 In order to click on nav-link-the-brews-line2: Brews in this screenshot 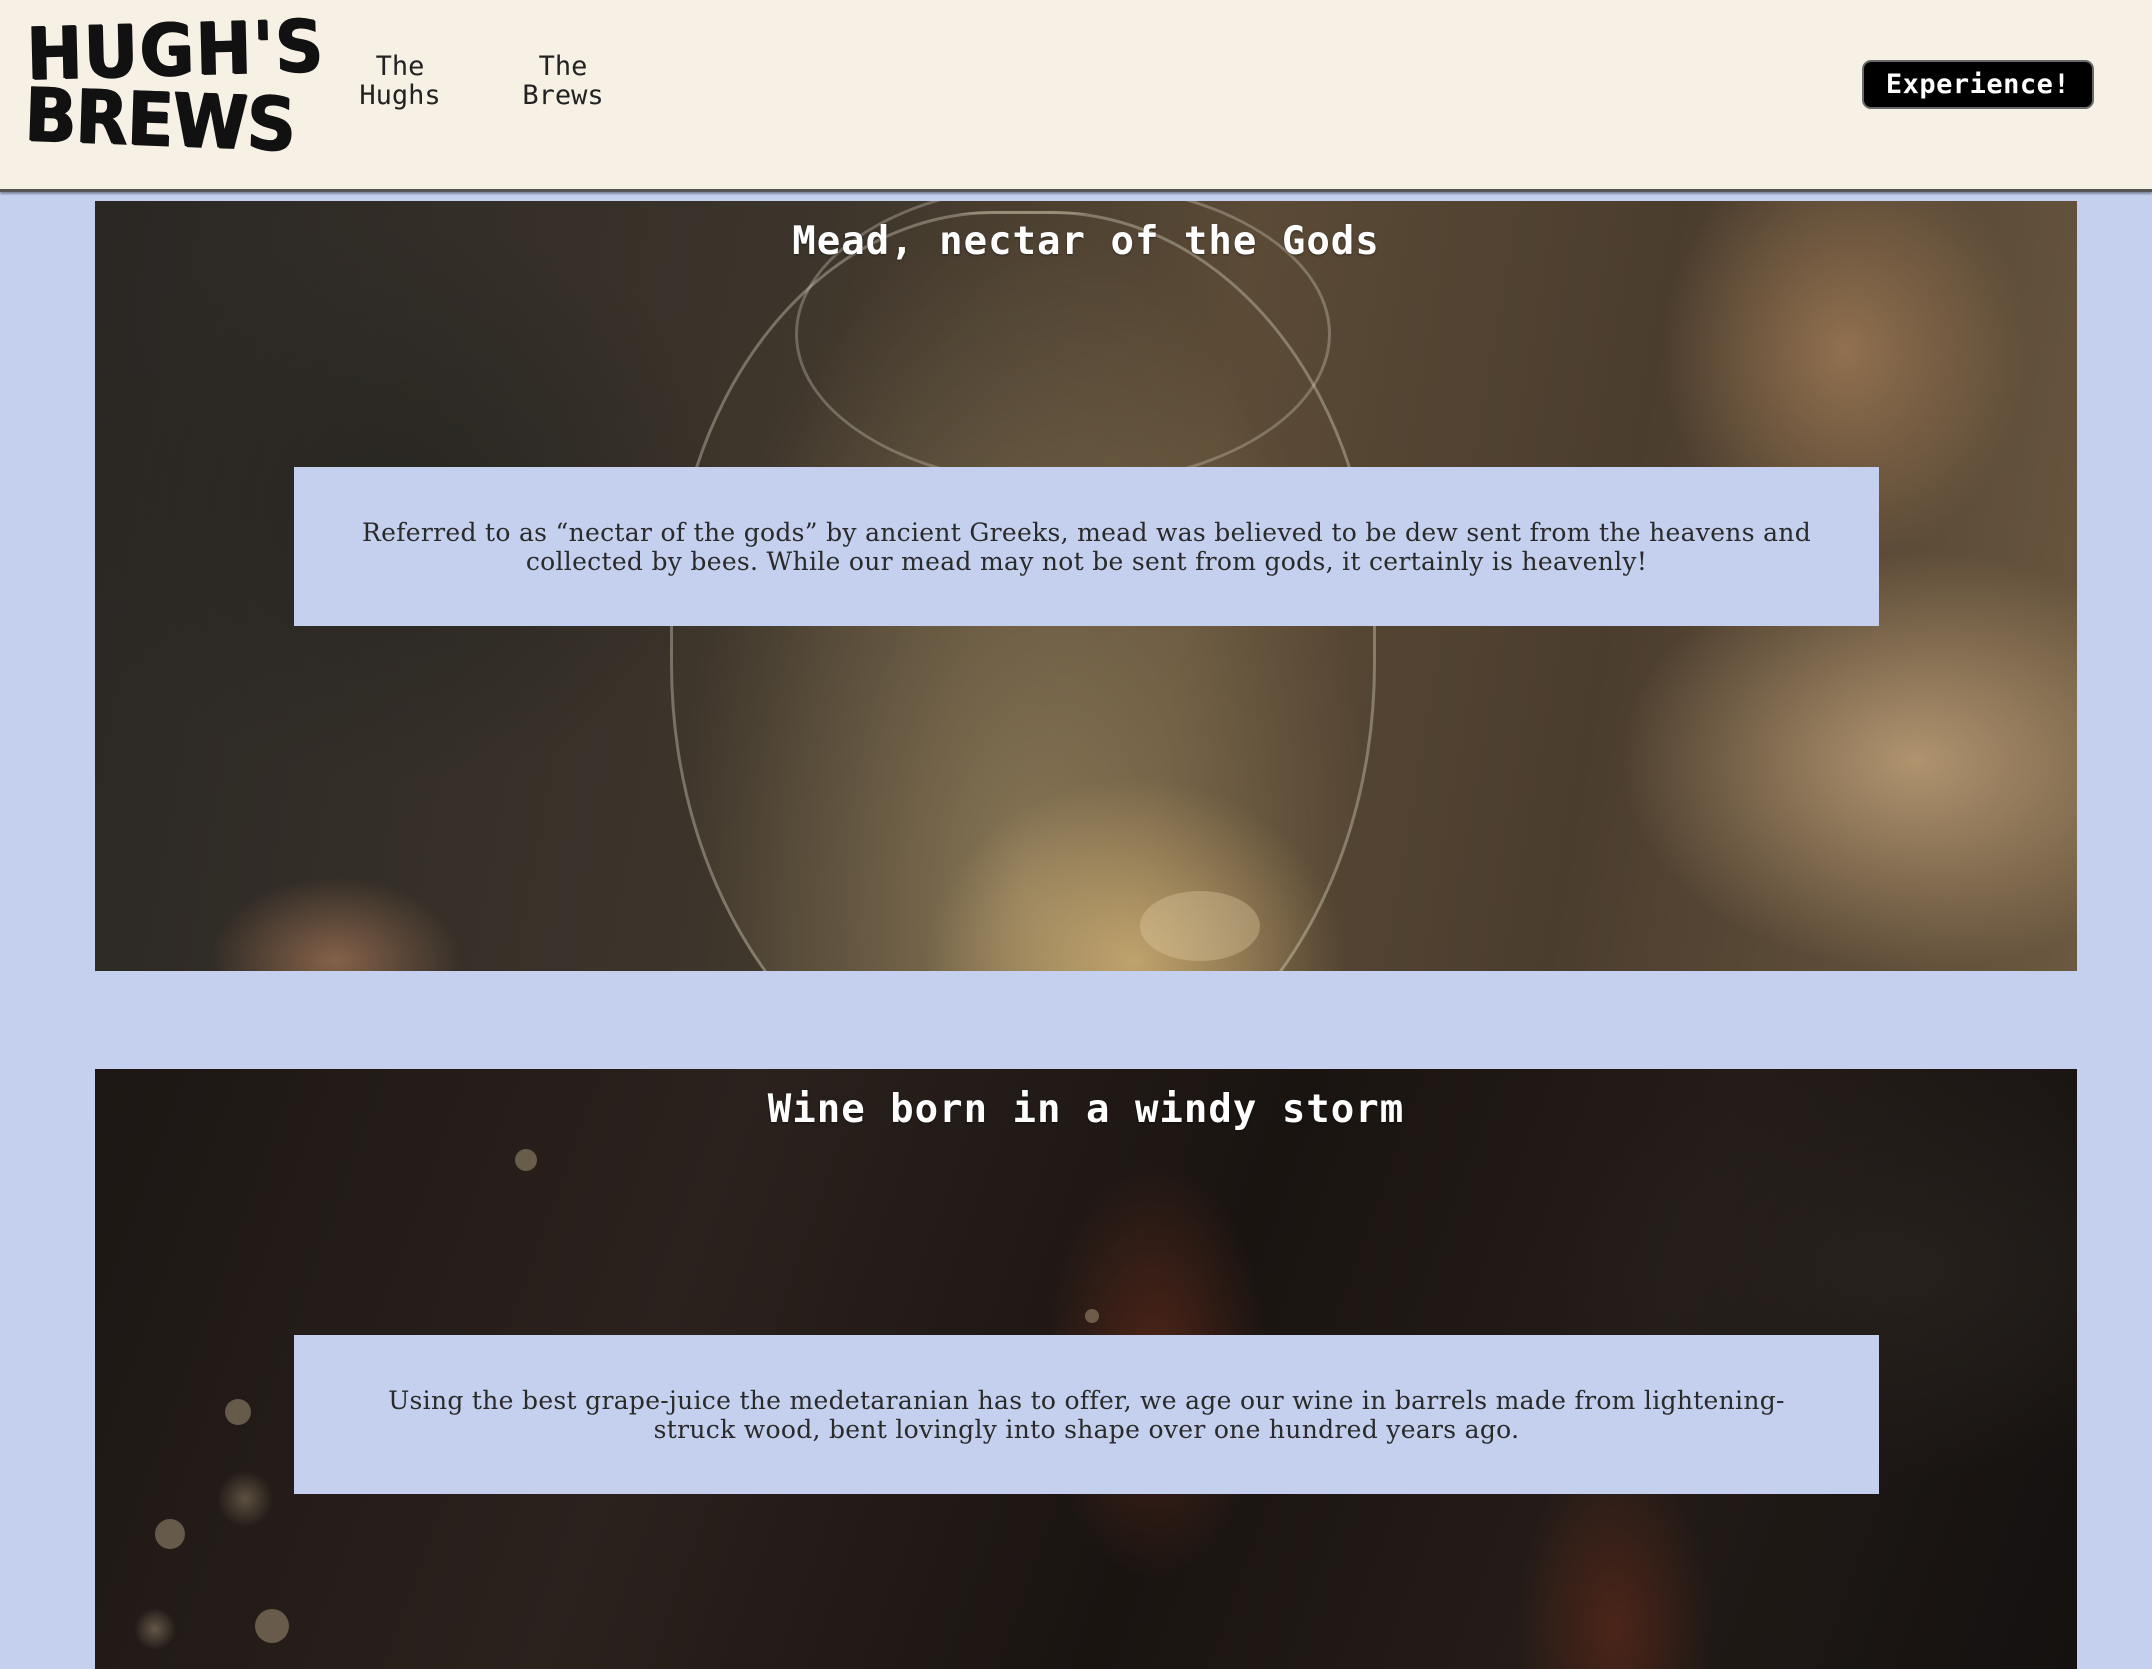, I will do `click(563, 95)`.